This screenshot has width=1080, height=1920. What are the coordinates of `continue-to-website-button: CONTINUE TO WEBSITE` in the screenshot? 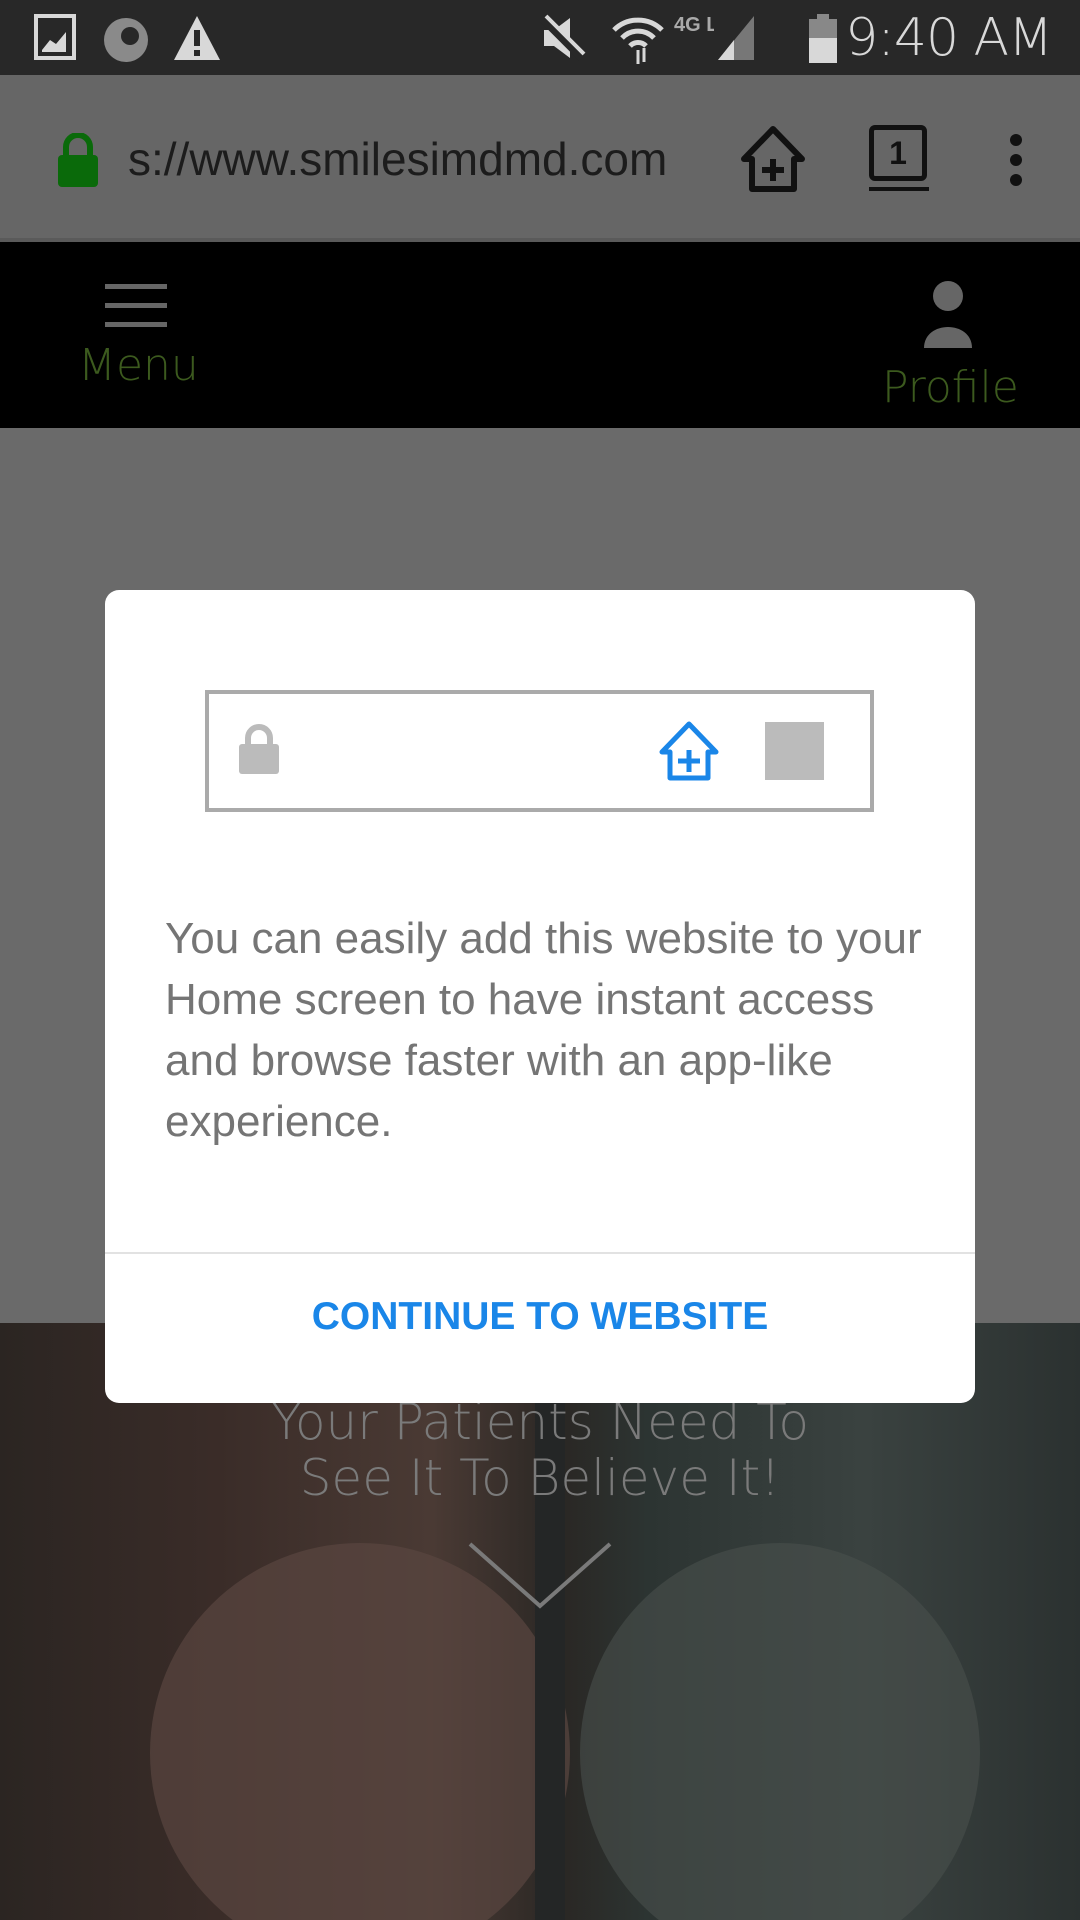 It's located at (540, 1317).